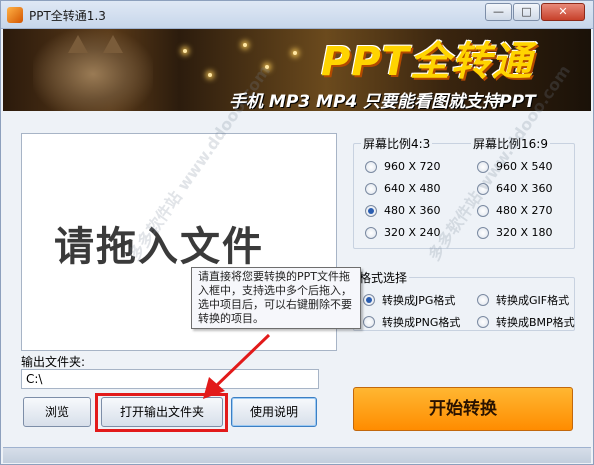  Describe the element at coordinates (498, 12) in the screenshot. I see `minimize-button: —` at that location.